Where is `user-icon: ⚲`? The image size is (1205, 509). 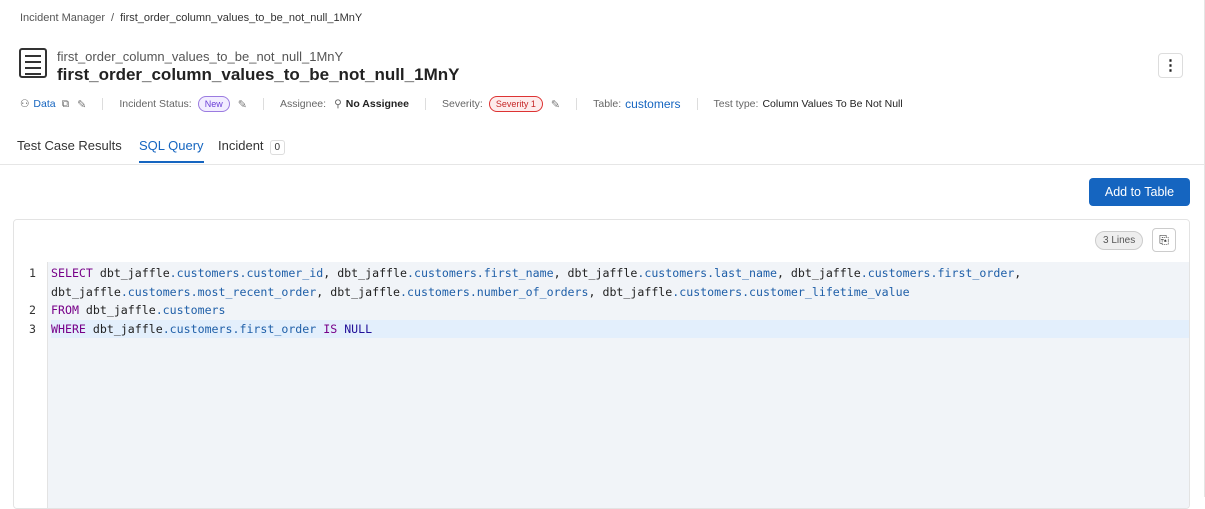
user-icon: ⚲ is located at coordinates (338, 104).